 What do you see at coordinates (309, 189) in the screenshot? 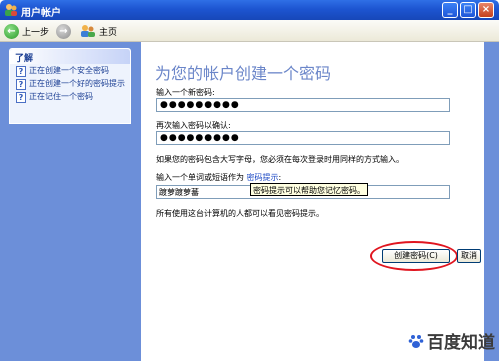
I see `hint-tooltip: 密码提示可以帮助您记忆密码。` at bounding box center [309, 189].